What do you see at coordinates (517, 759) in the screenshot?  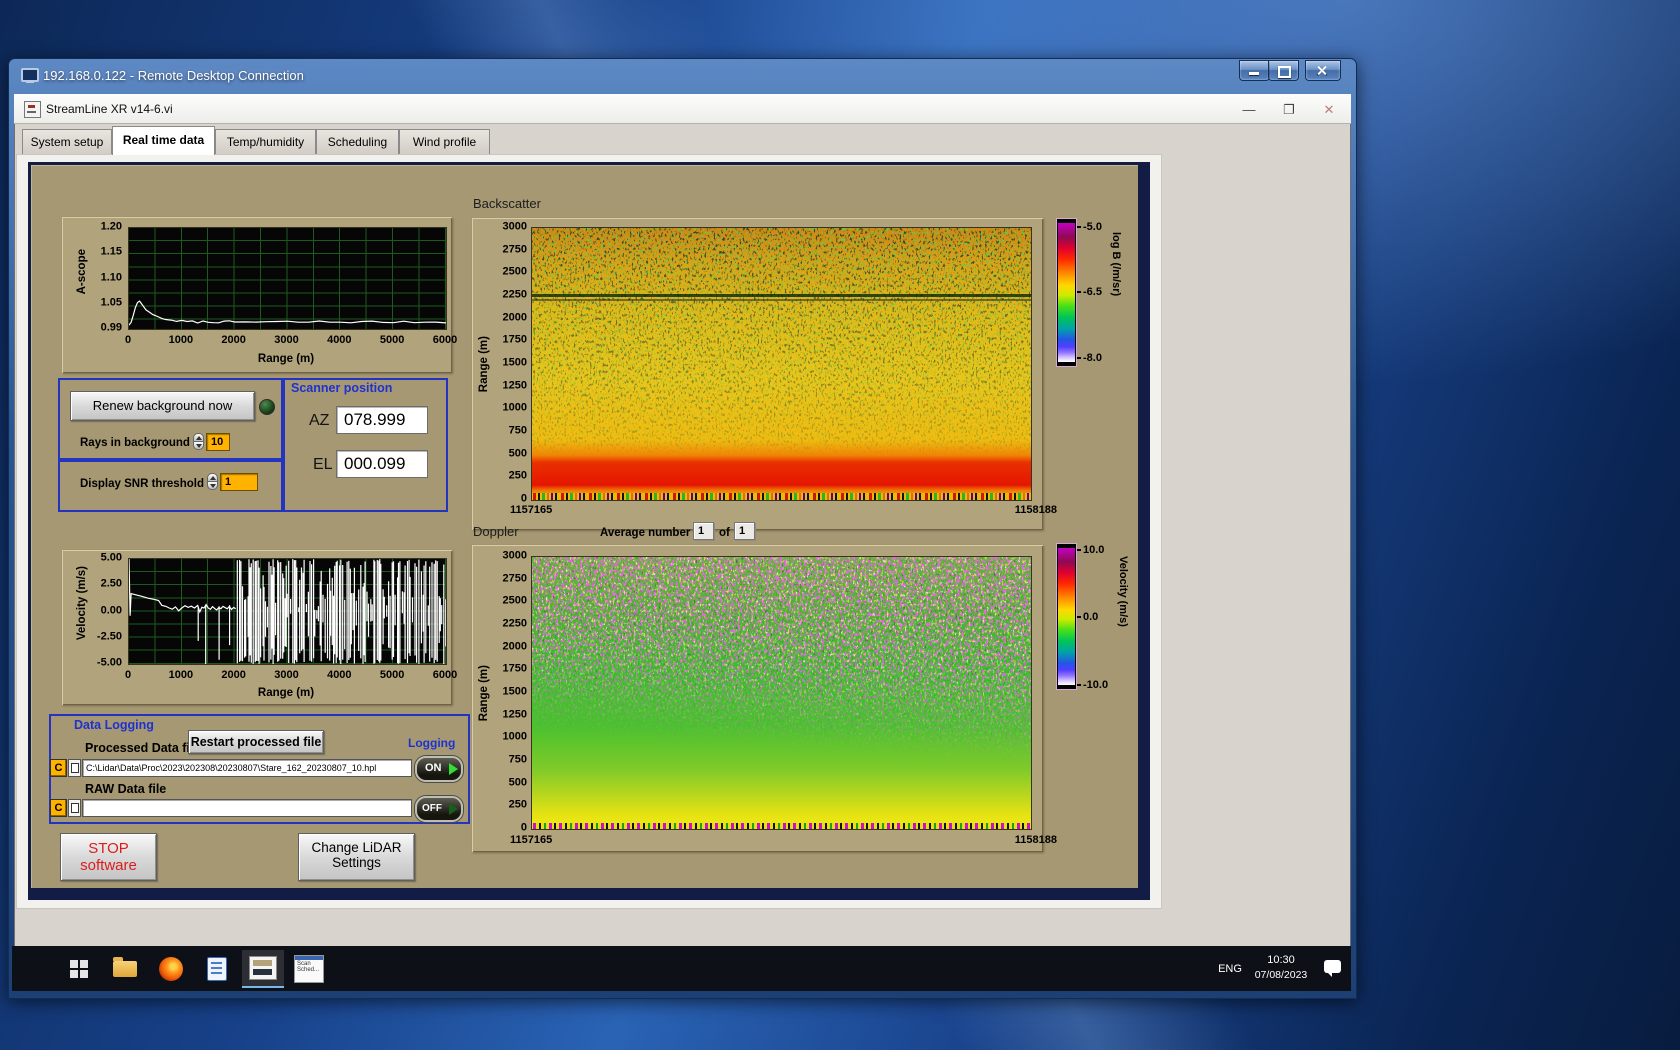 I see `doppler-ytick-label: 750` at bounding box center [517, 759].